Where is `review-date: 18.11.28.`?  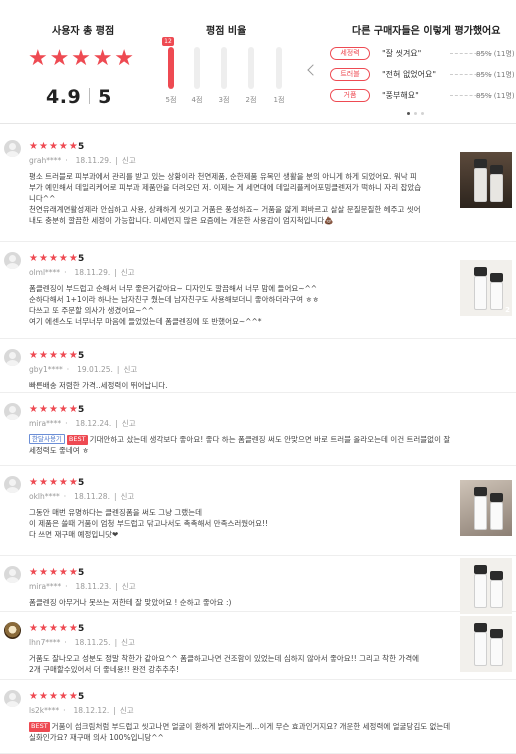 review-date: 18.11.28. is located at coordinates (92, 496).